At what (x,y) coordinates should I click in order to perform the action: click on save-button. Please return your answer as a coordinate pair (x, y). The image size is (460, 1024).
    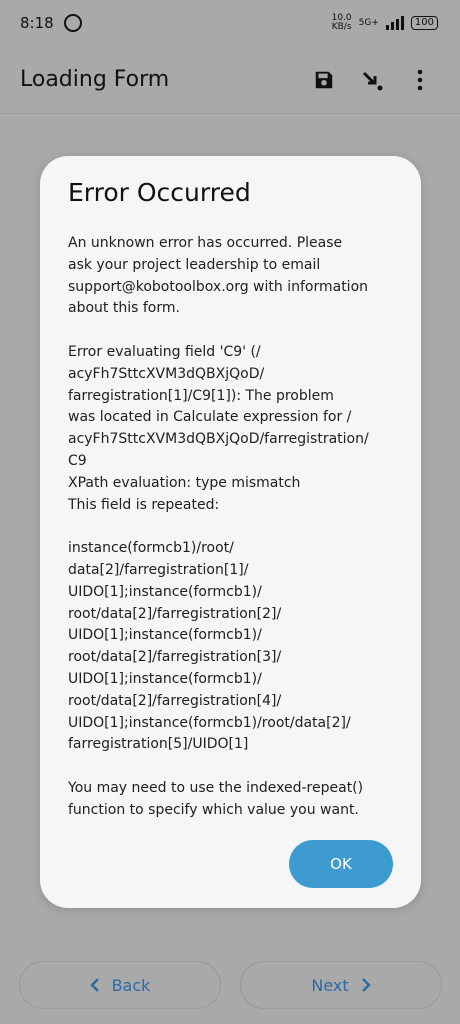
    Looking at the image, I should click on (324, 80).